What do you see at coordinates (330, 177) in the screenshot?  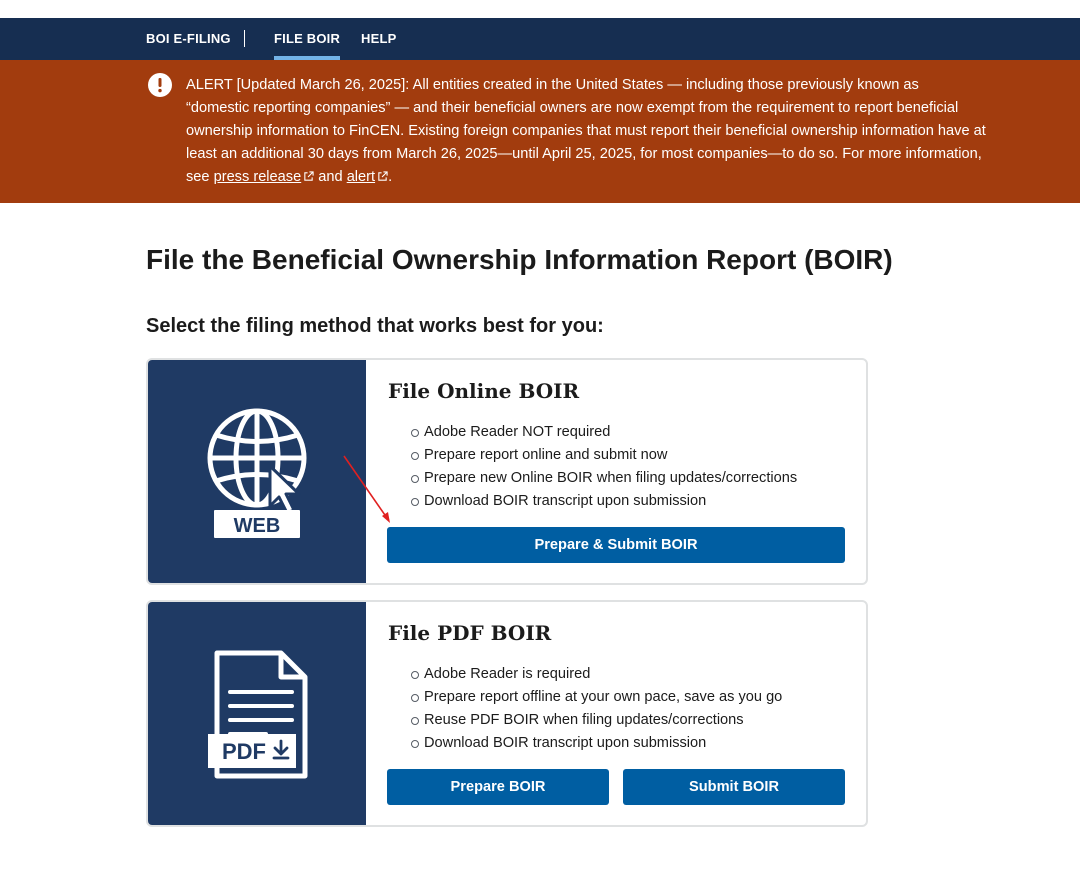 I see `and-text: and` at bounding box center [330, 177].